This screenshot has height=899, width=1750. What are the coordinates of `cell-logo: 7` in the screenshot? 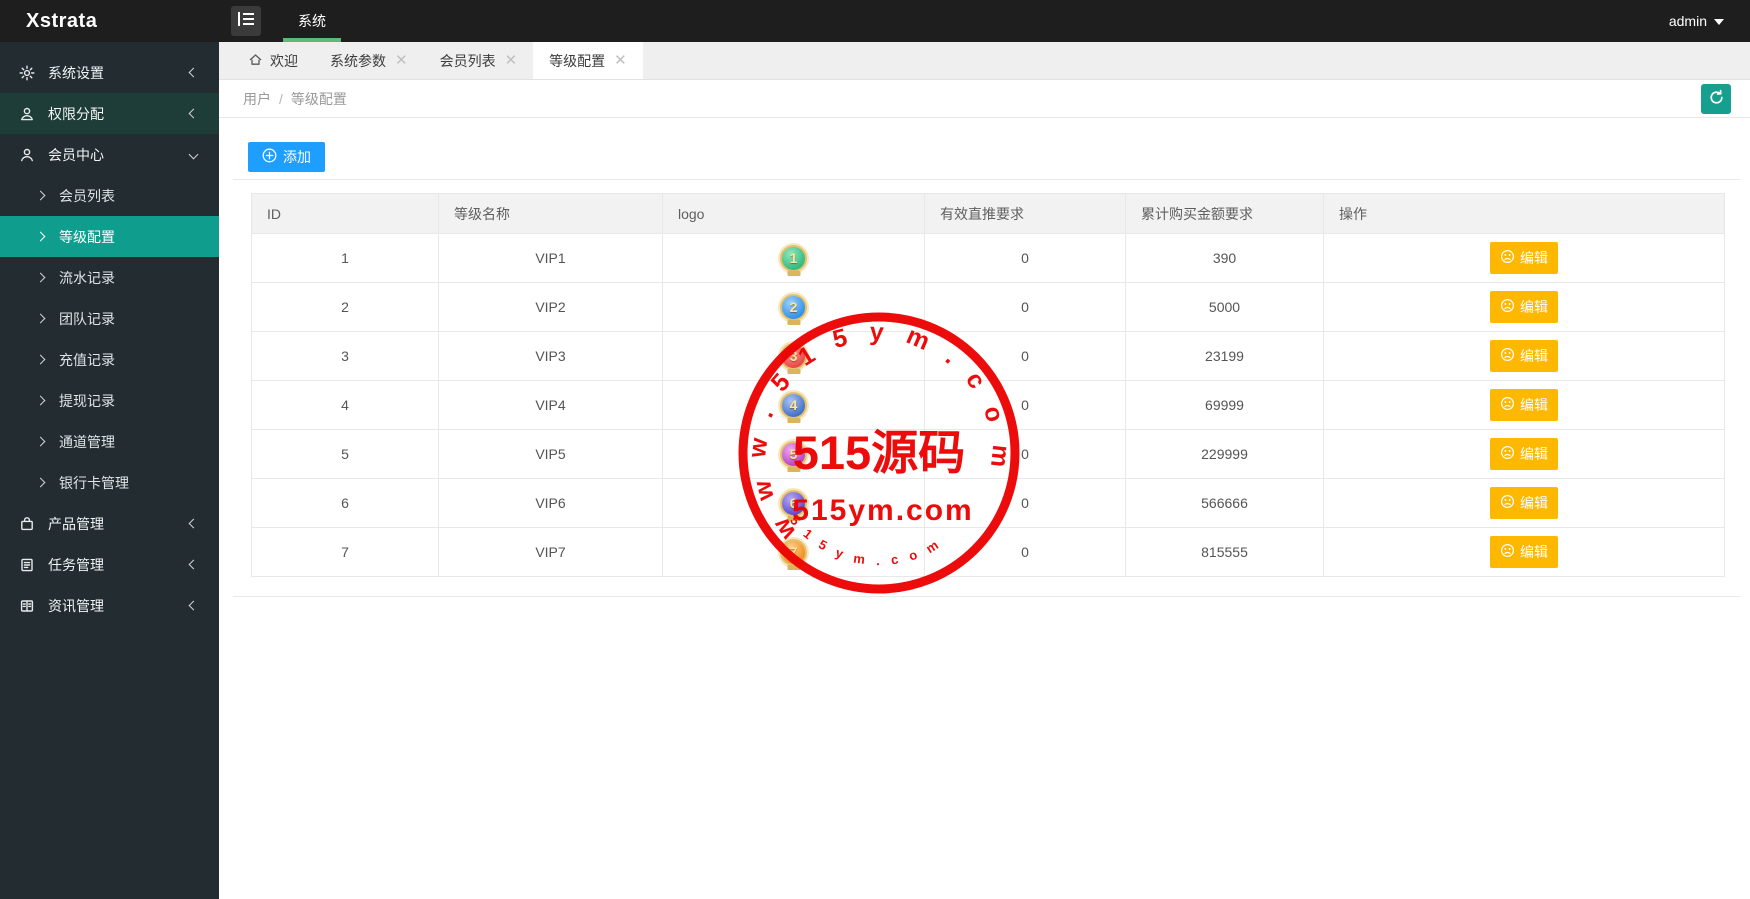 It's located at (793, 552).